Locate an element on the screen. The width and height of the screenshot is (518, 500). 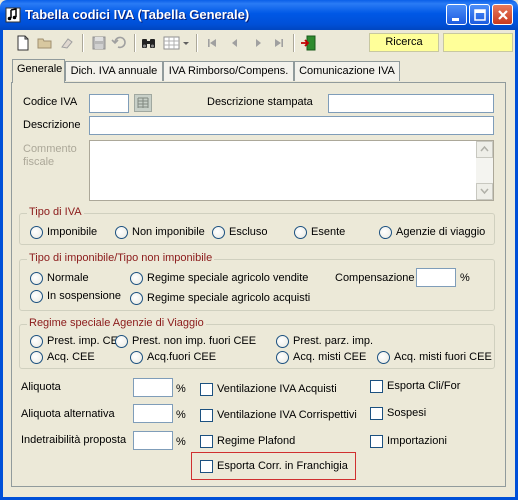
lookup-button is located at coordinates (143, 103).